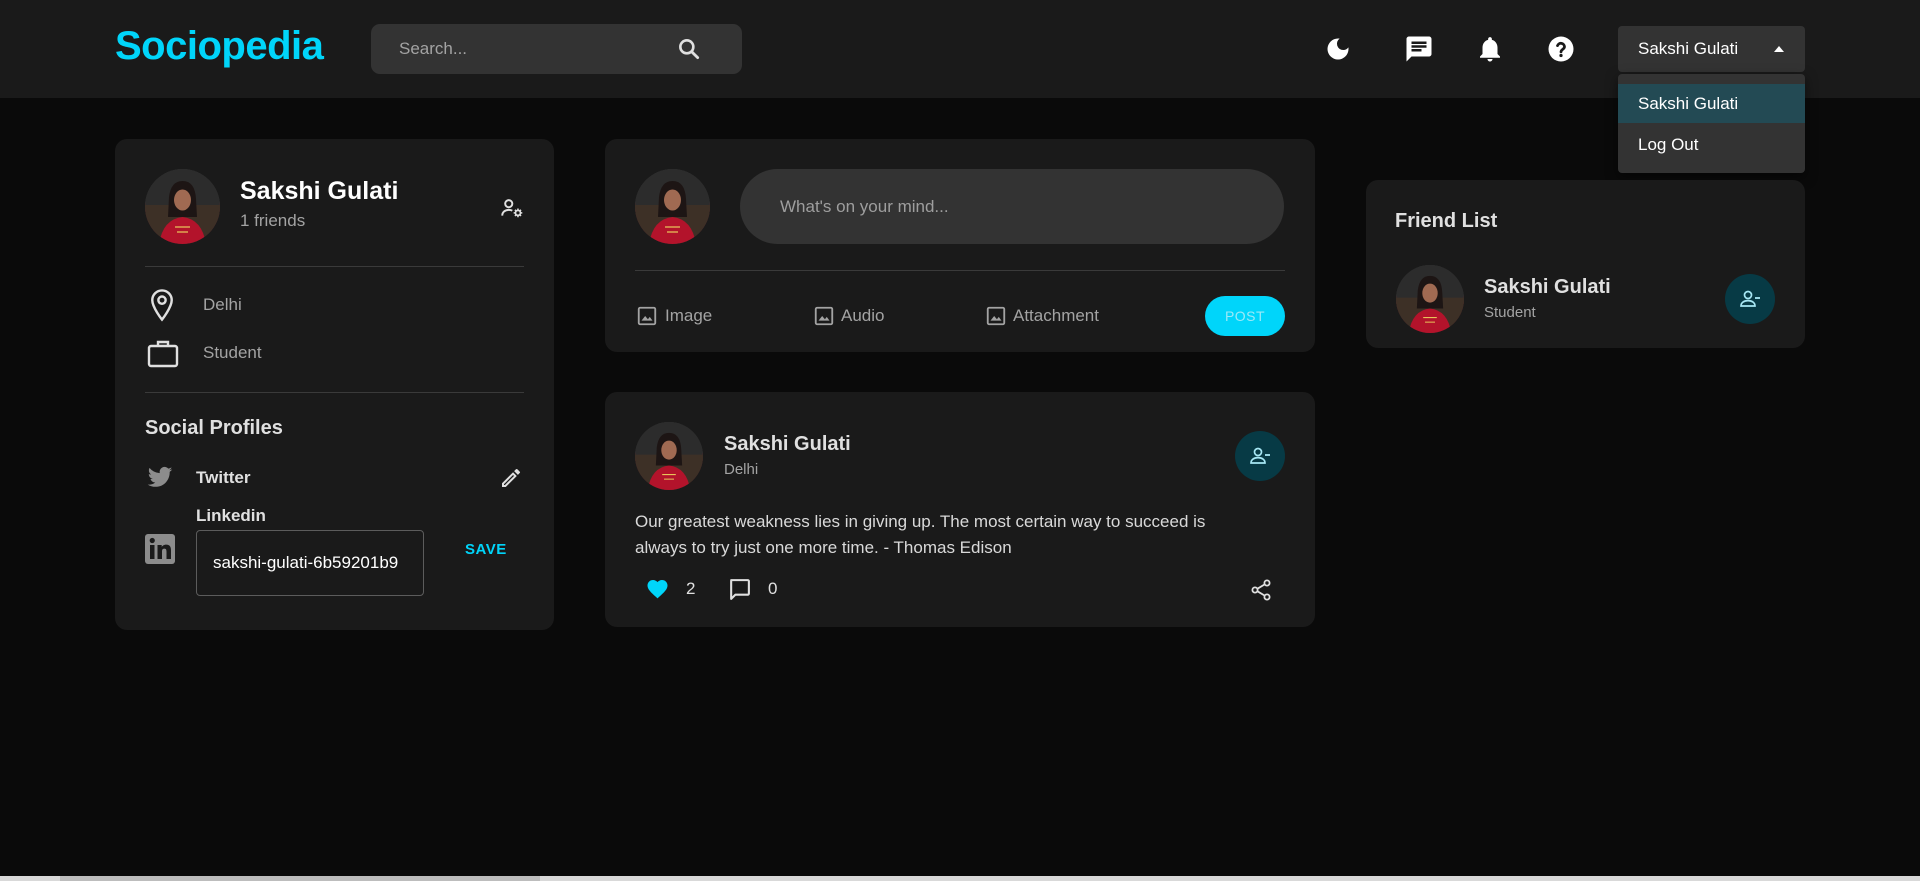  Describe the element at coordinates (1510, 312) in the screenshot. I see `friend-subtitle: Student` at that location.